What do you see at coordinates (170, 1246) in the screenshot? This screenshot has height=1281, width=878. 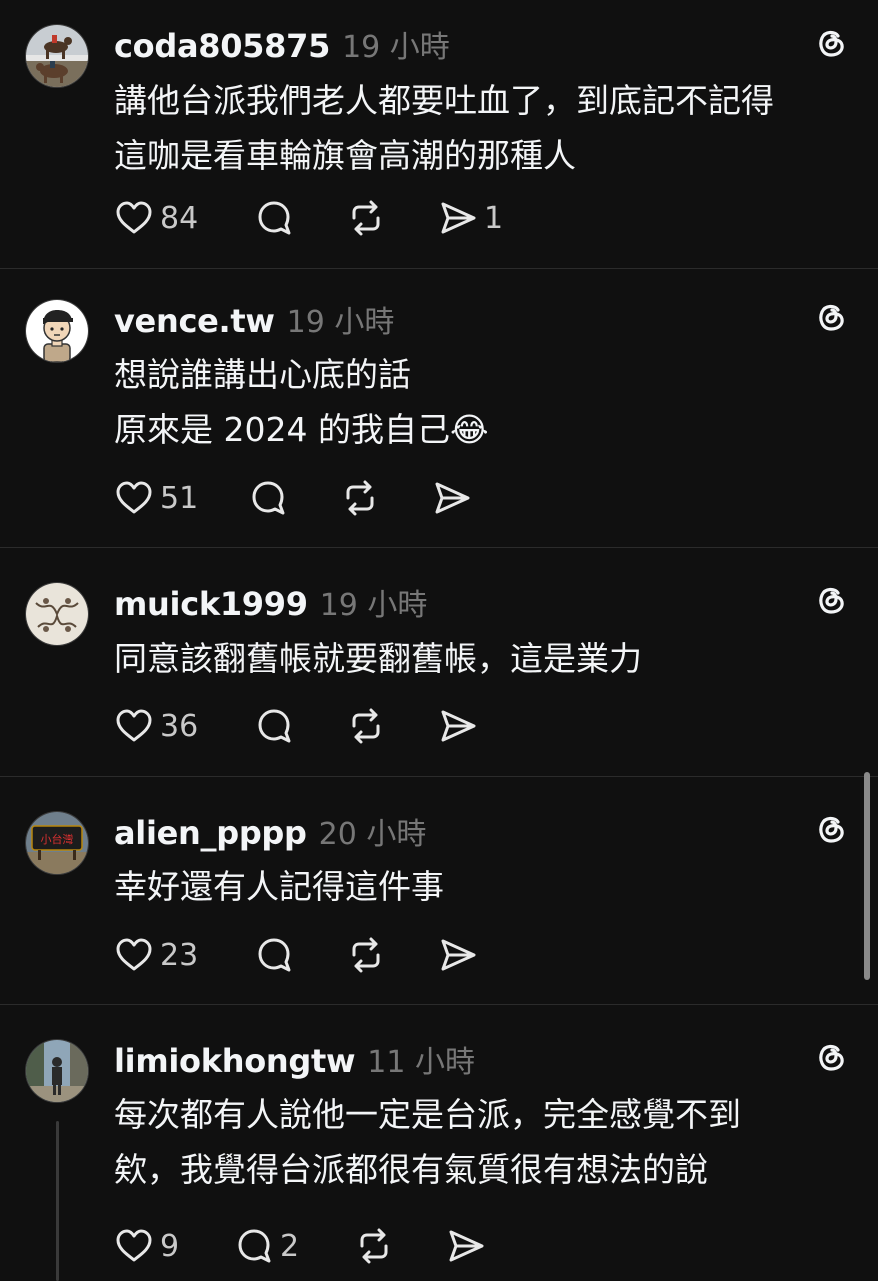 I see `like-count: 9` at bounding box center [170, 1246].